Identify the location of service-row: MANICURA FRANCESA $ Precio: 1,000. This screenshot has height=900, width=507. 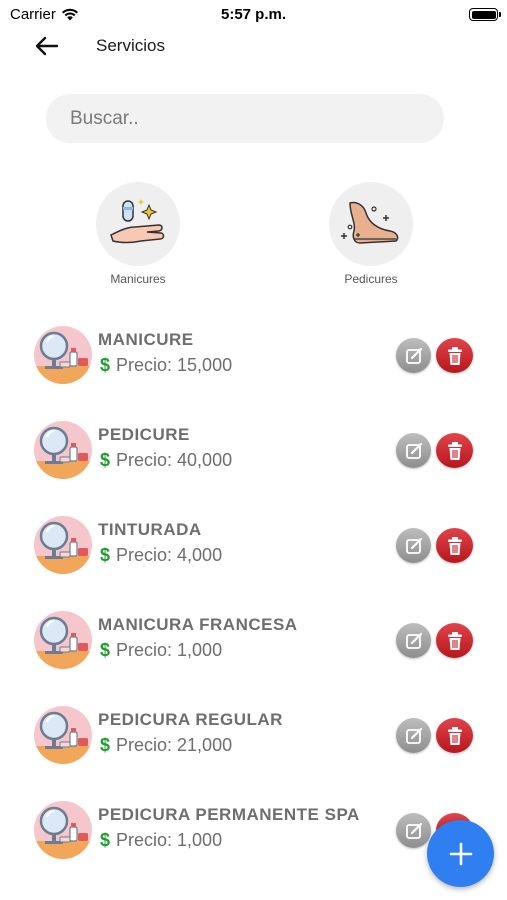
(253, 642).